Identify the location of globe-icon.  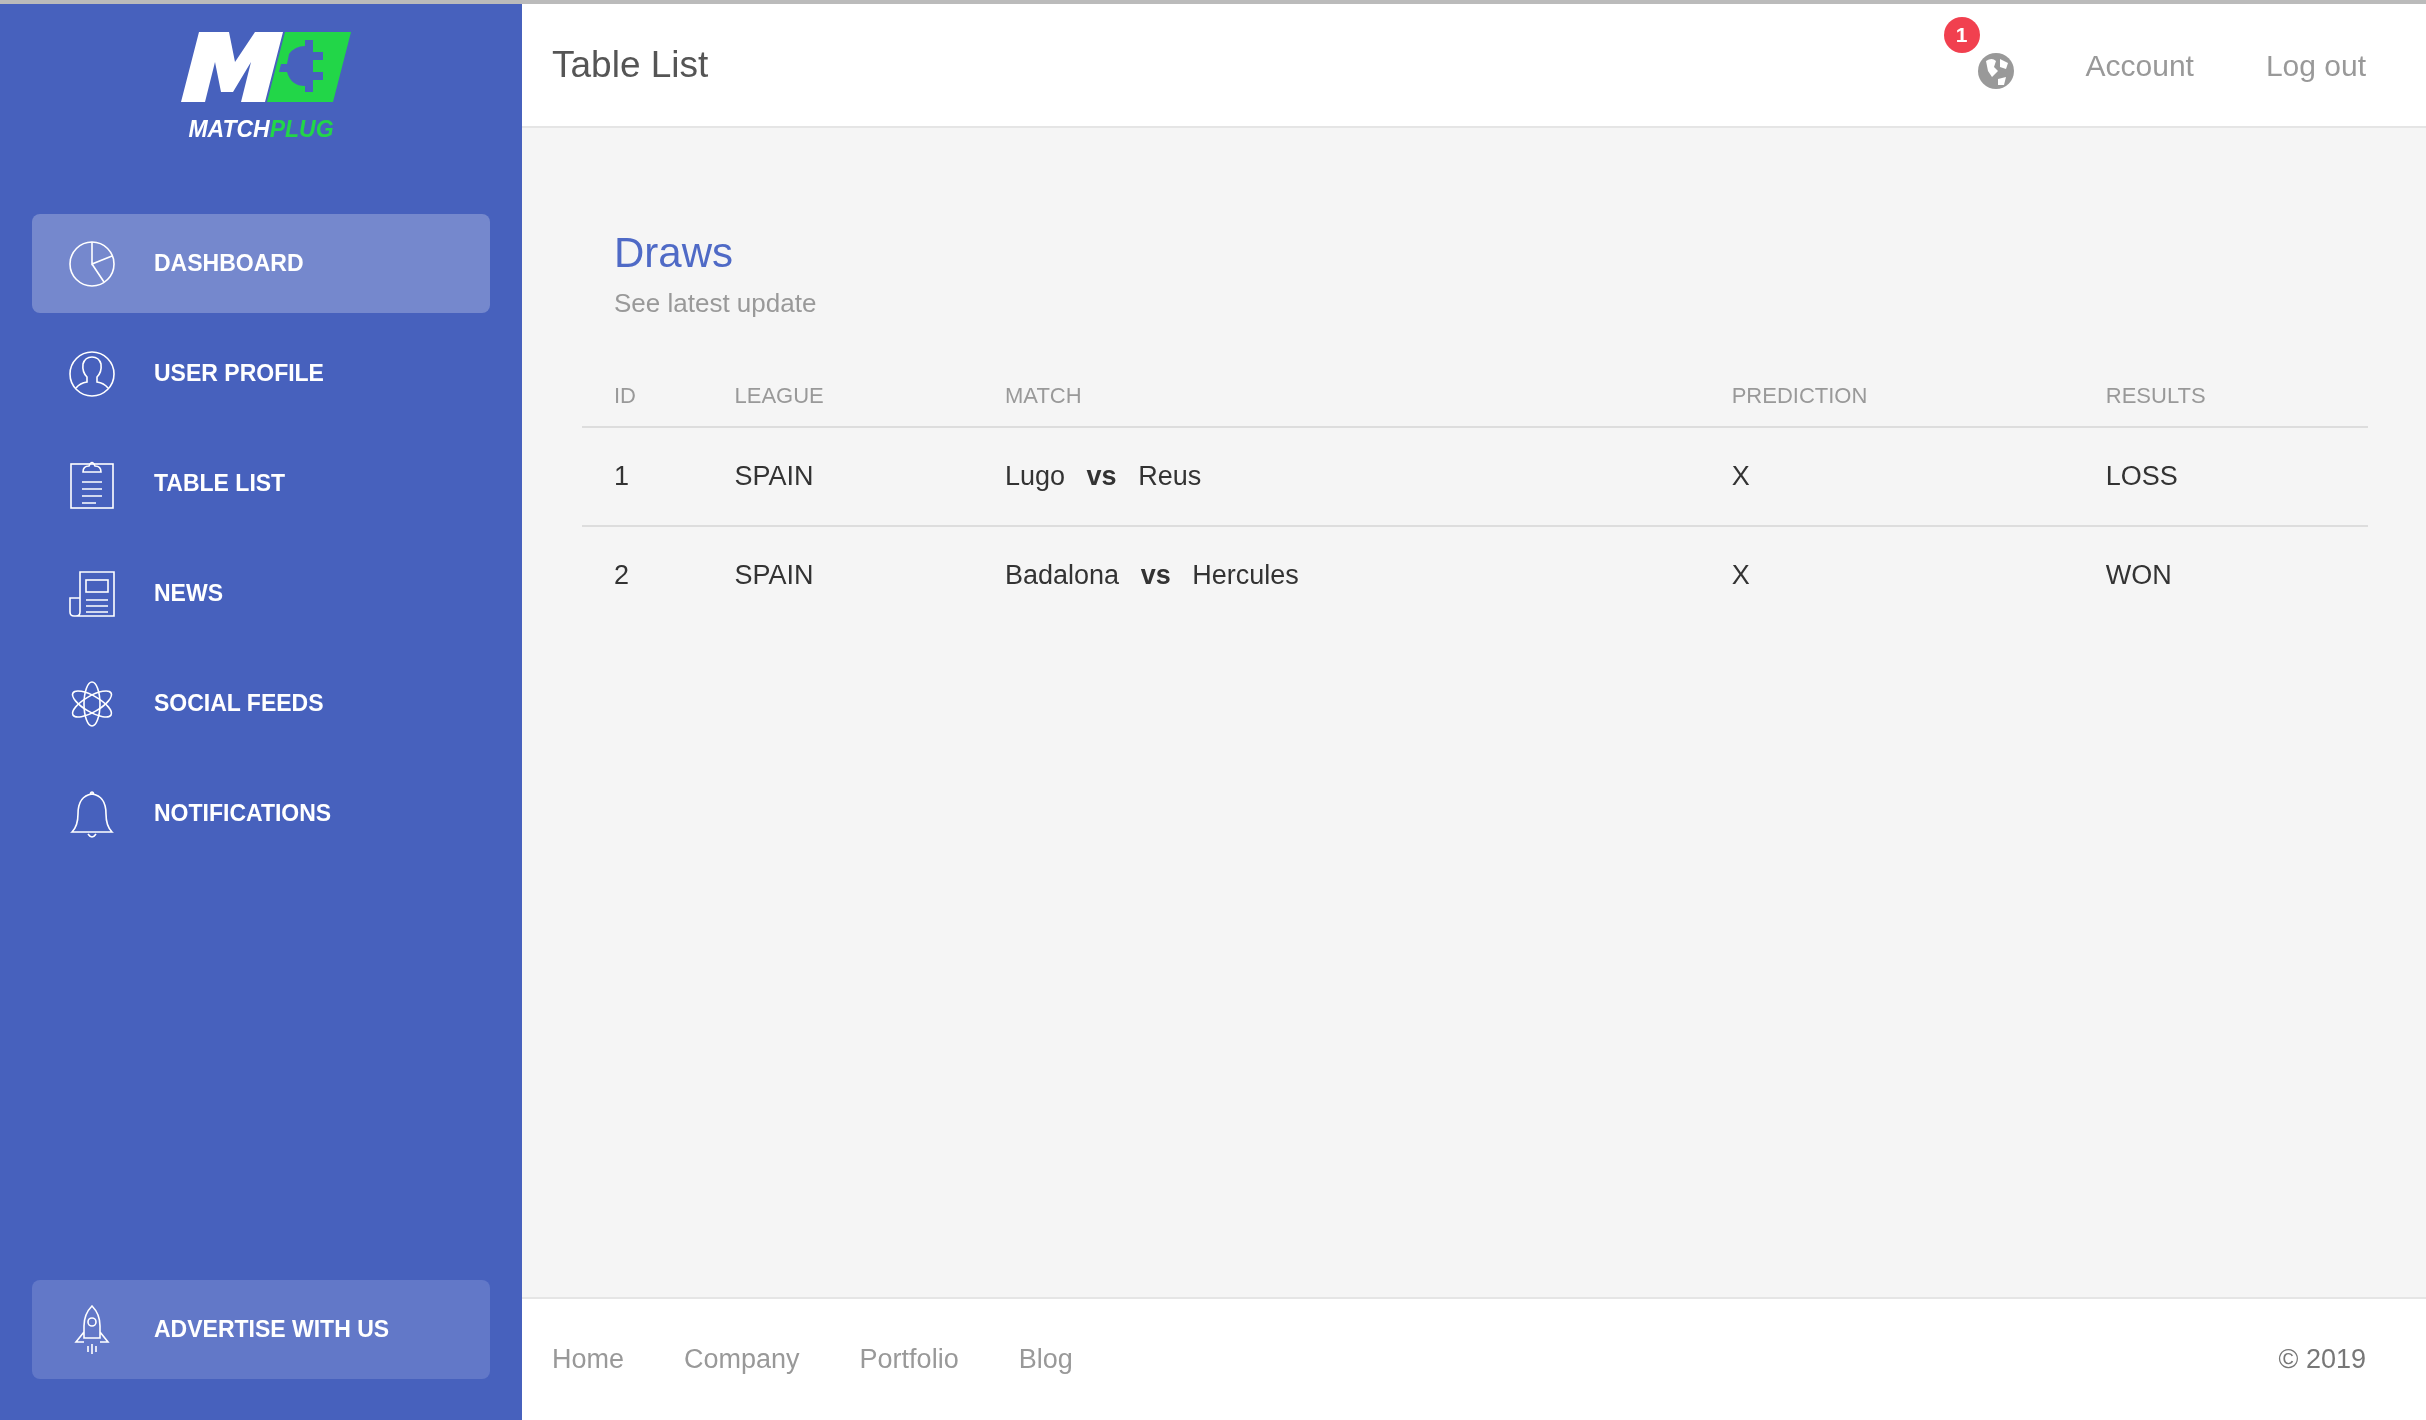
(1995, 71).